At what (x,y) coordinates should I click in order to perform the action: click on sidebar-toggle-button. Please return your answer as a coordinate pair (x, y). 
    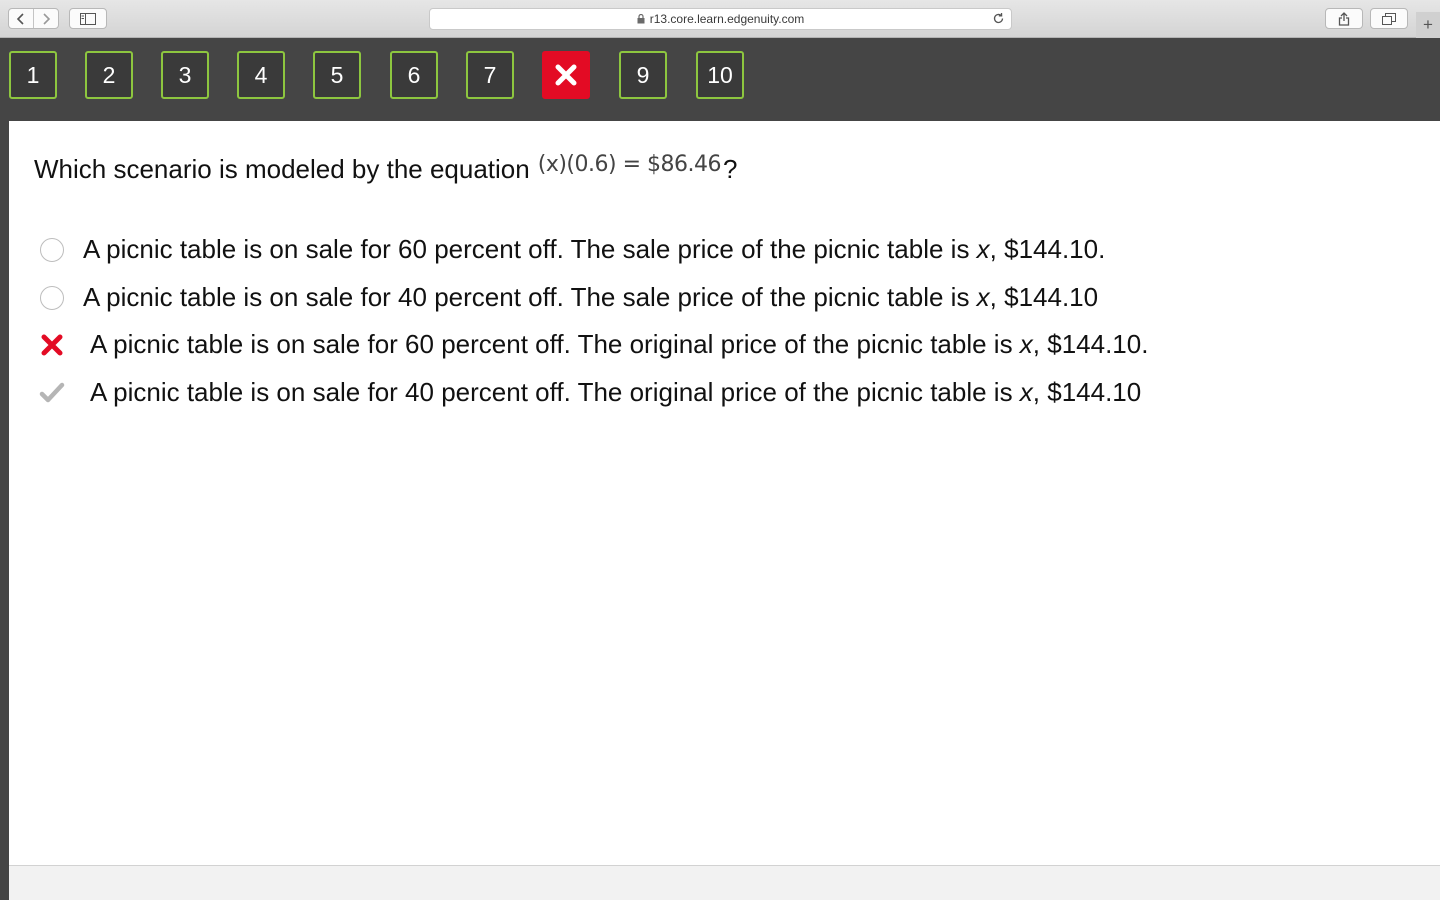
    Looking at the image, I should click on (88, 18).